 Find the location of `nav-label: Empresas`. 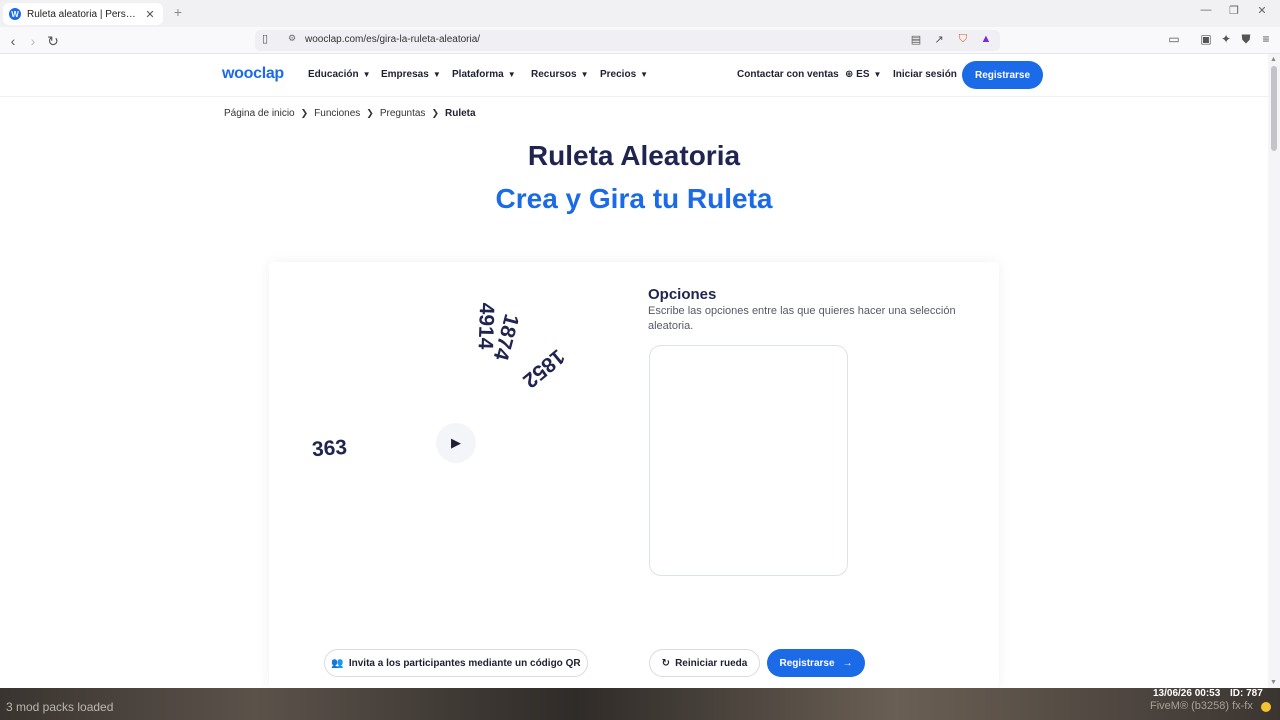

nav-label: Empresas is located at coordinates (405, 74).